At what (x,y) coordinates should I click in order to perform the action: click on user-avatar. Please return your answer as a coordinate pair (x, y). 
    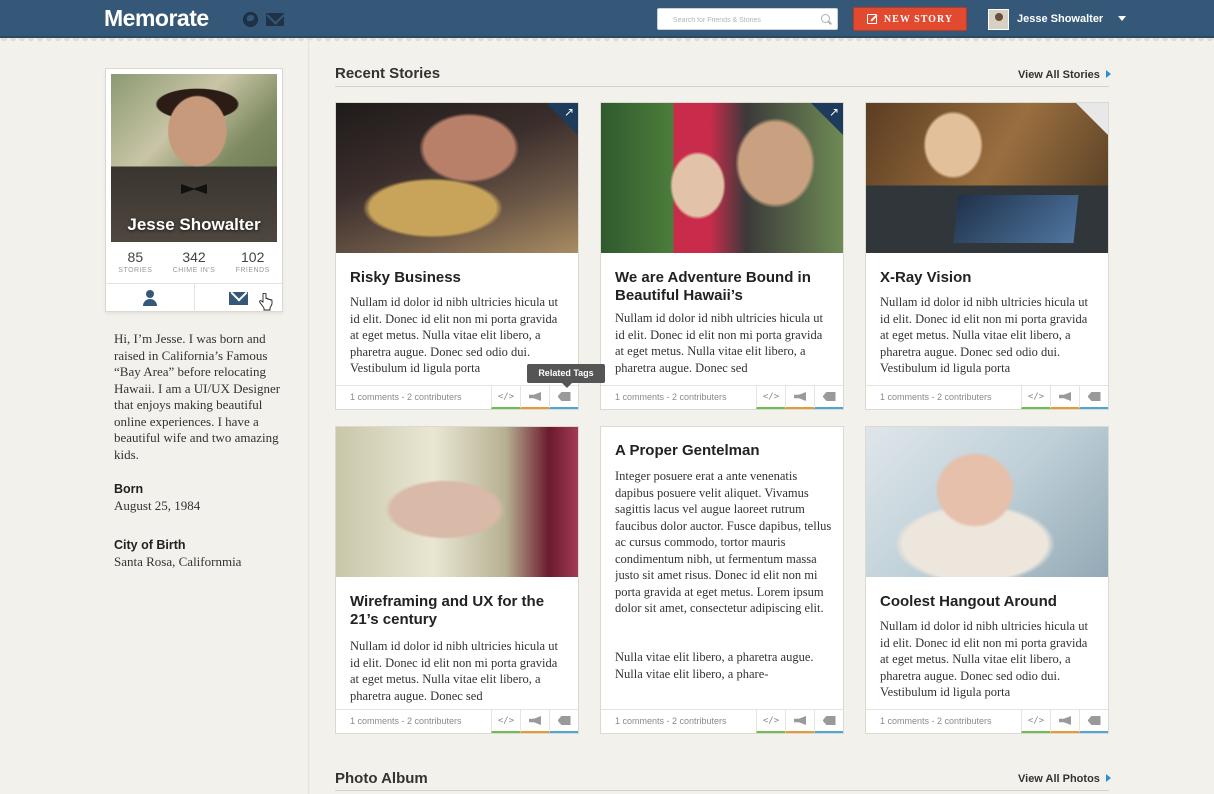
    Looking at the image, I should click on (998, 19).